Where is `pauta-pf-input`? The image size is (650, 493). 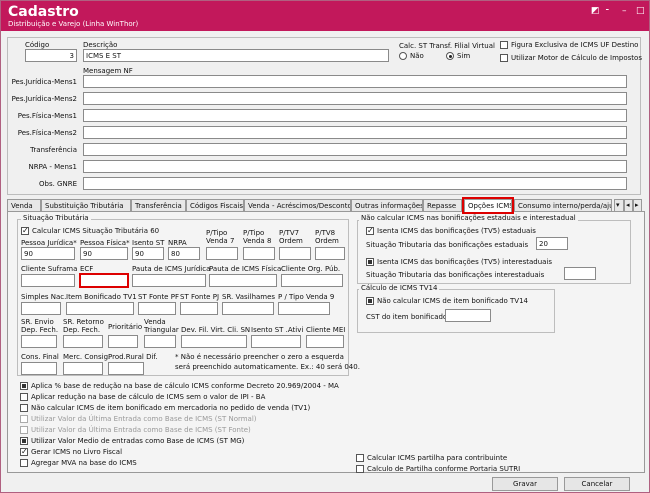 pauta-pf-input is located at coordinates (243, 280).